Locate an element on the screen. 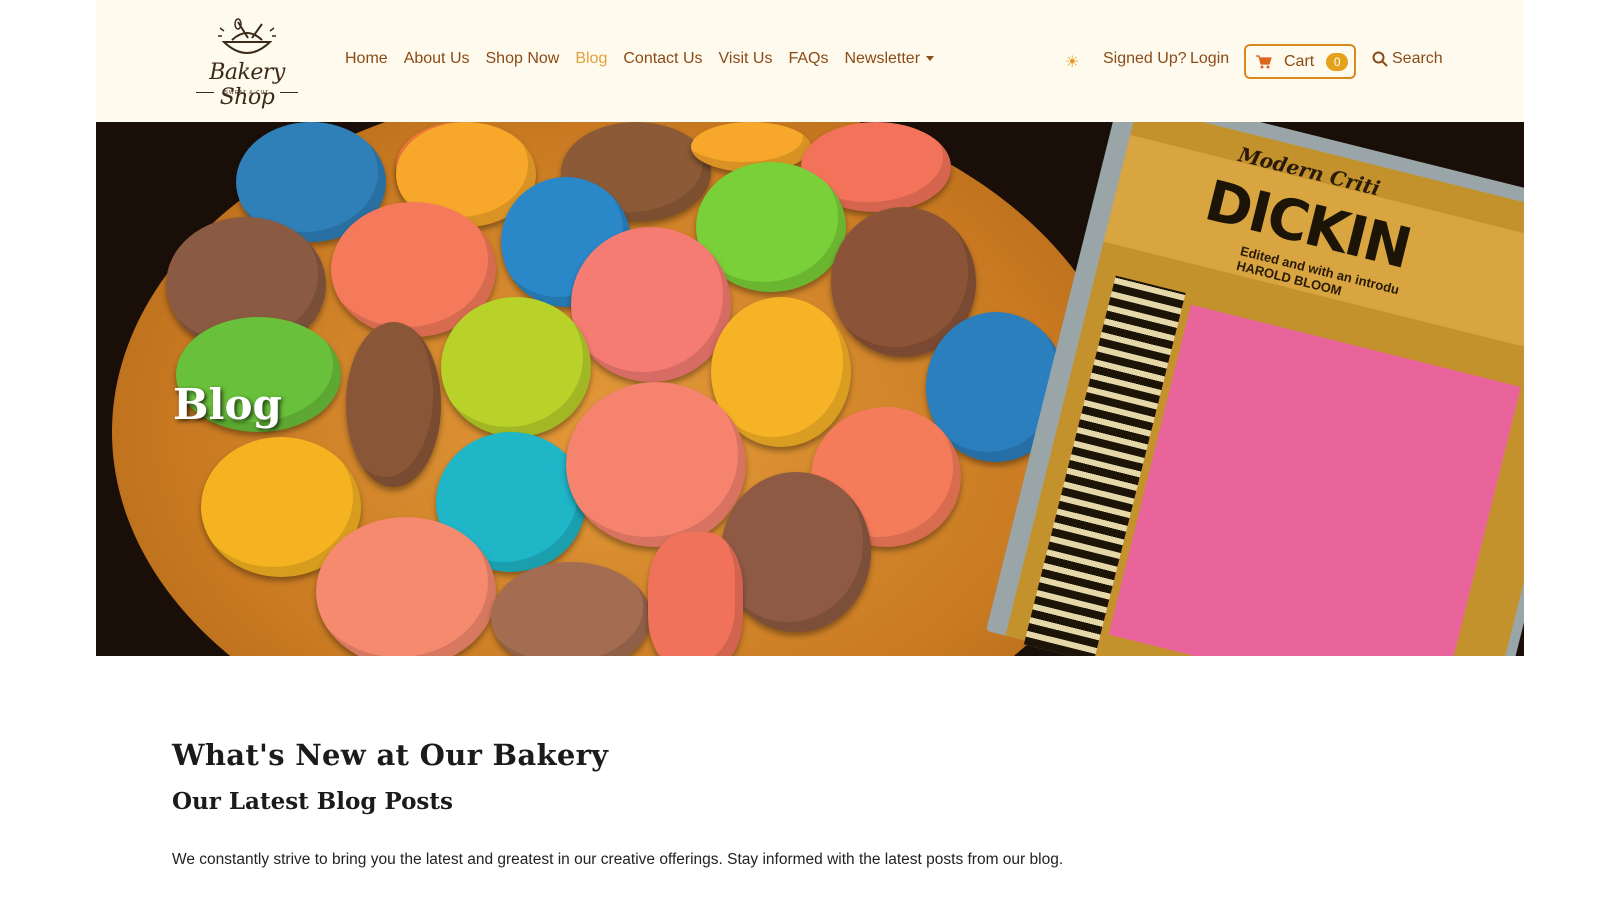 This screenshot has height=900, width=1600. search-icon is located at coordinates (1380, 59).